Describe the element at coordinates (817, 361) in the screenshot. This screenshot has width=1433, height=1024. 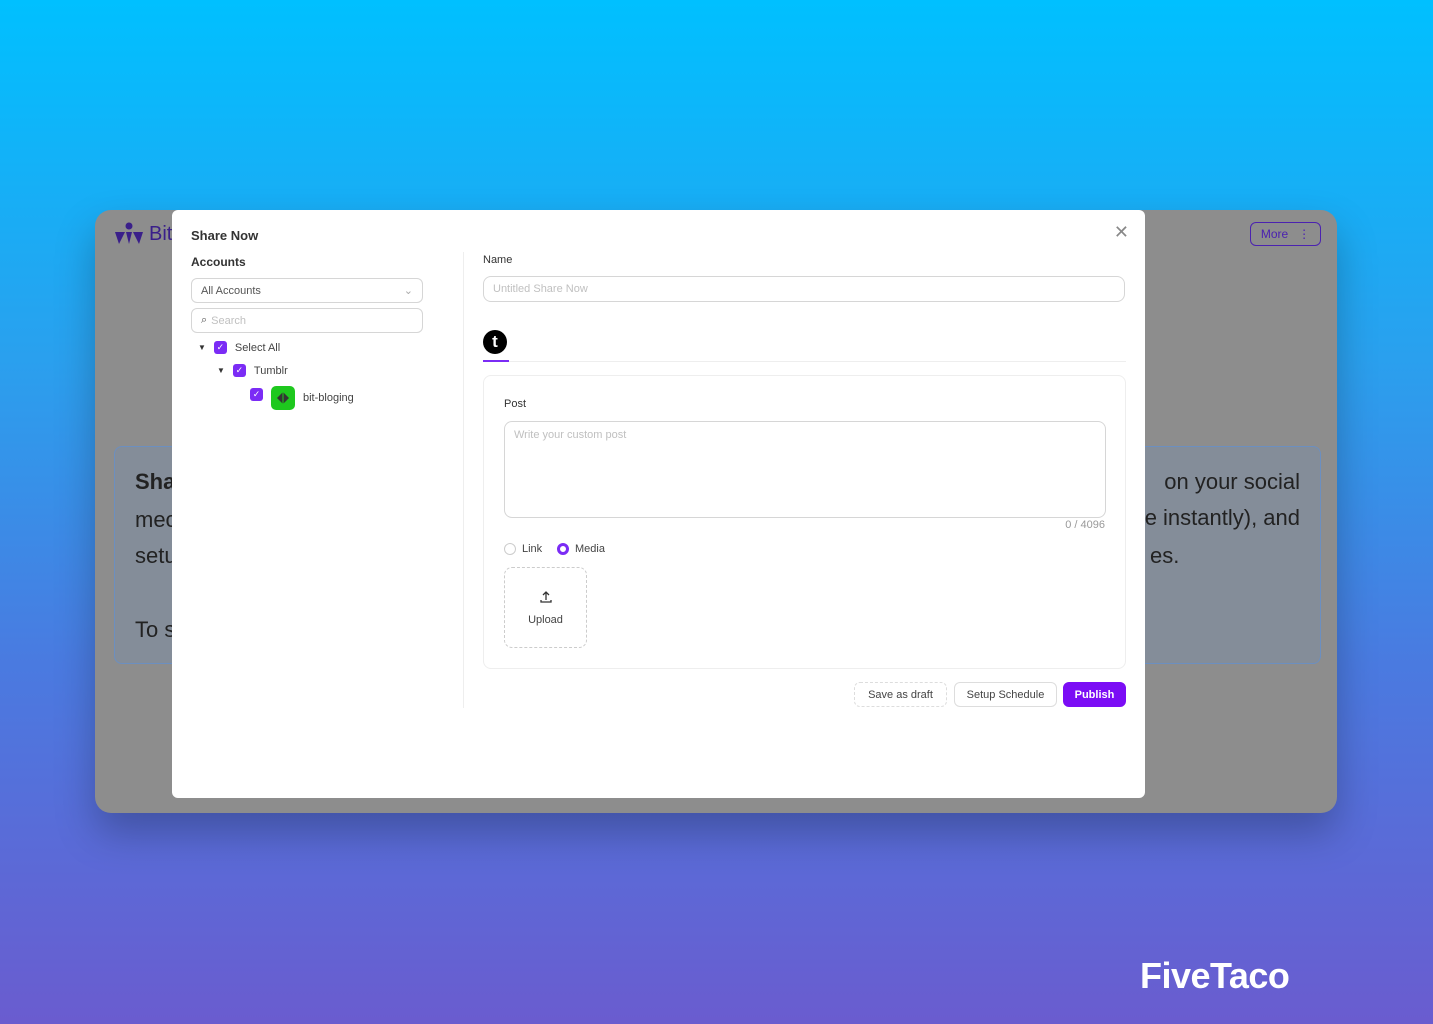
I see `tab-divider` at that location.